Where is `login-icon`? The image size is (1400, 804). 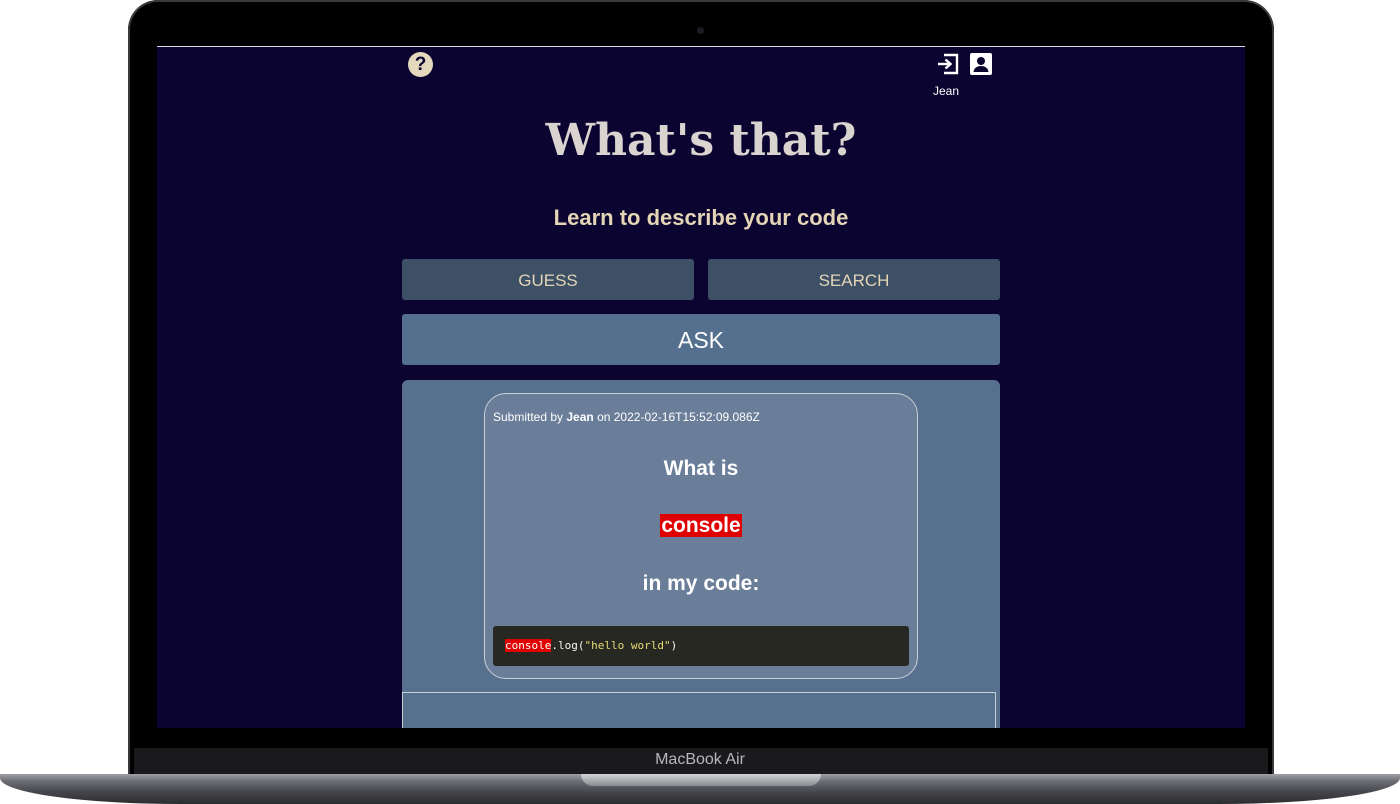
login-icon is located at coordinates (948, 64).